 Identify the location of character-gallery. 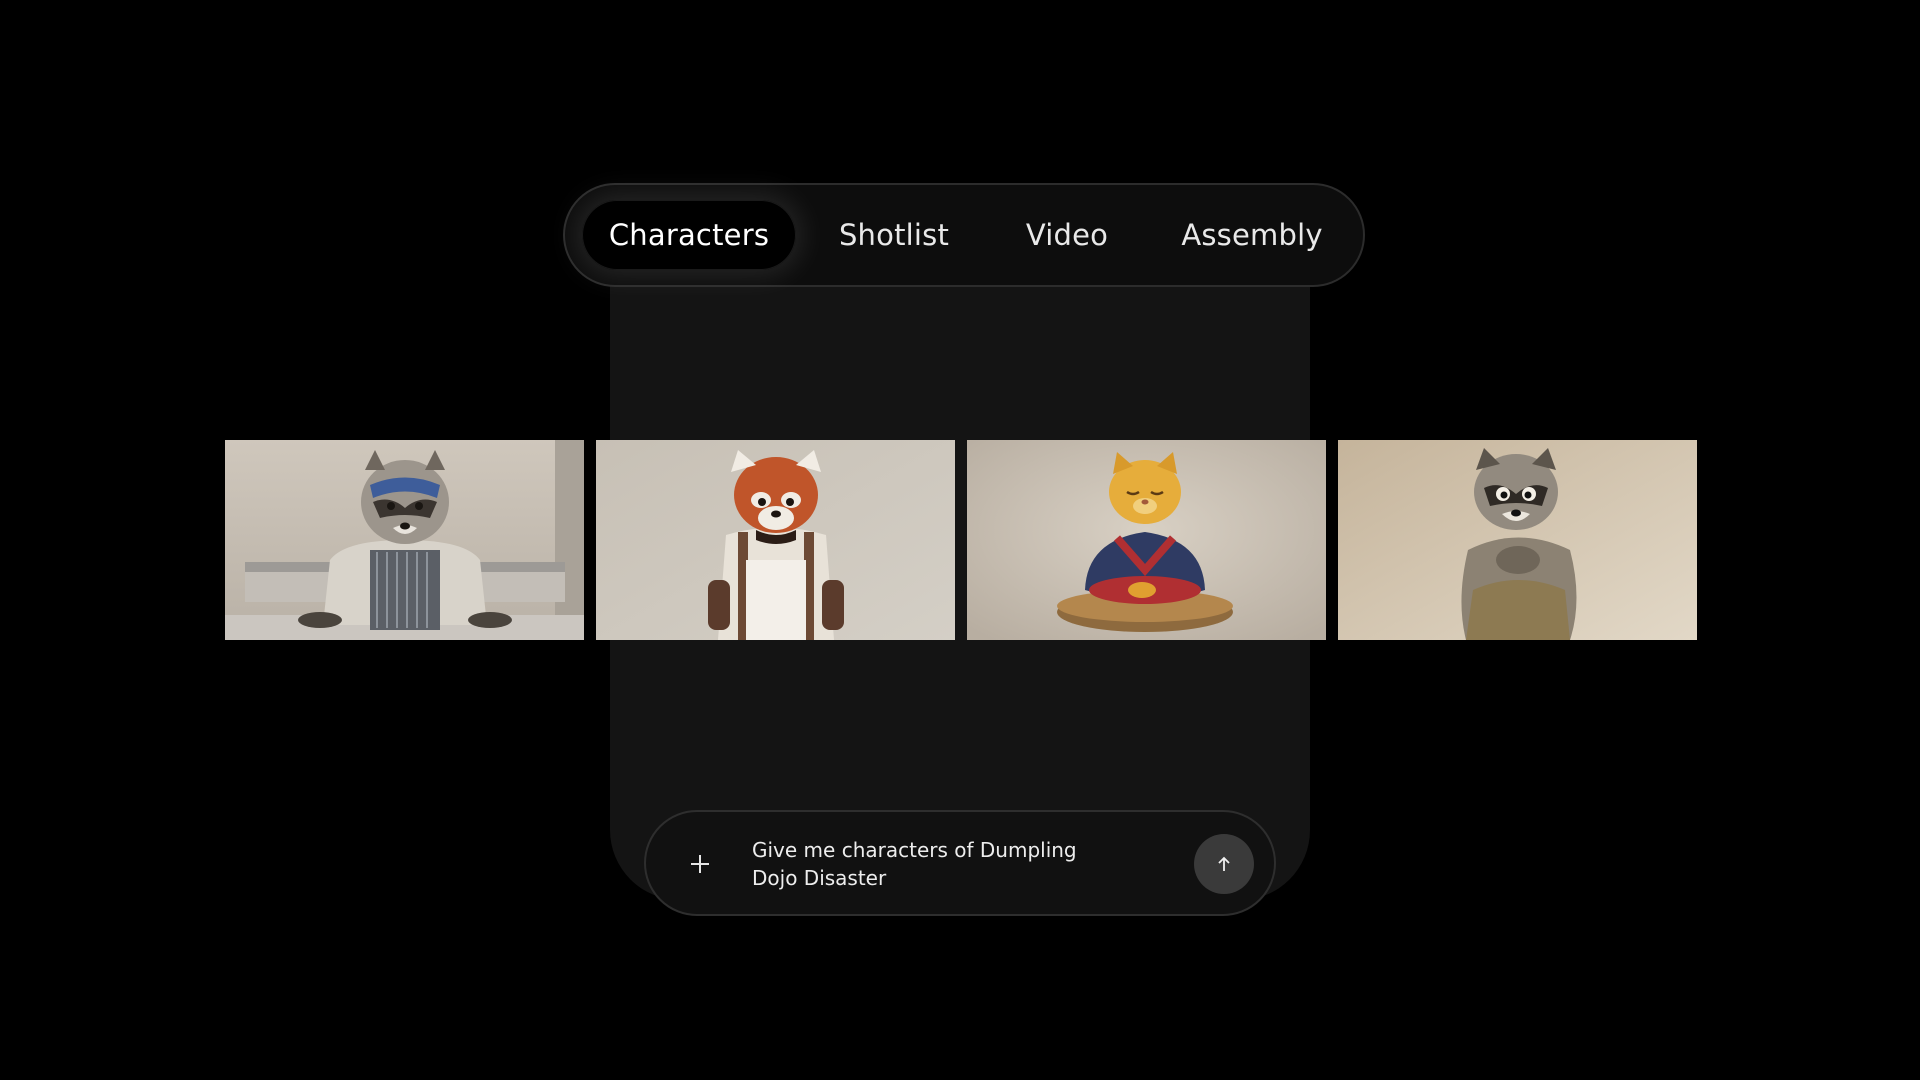
(961, 540).